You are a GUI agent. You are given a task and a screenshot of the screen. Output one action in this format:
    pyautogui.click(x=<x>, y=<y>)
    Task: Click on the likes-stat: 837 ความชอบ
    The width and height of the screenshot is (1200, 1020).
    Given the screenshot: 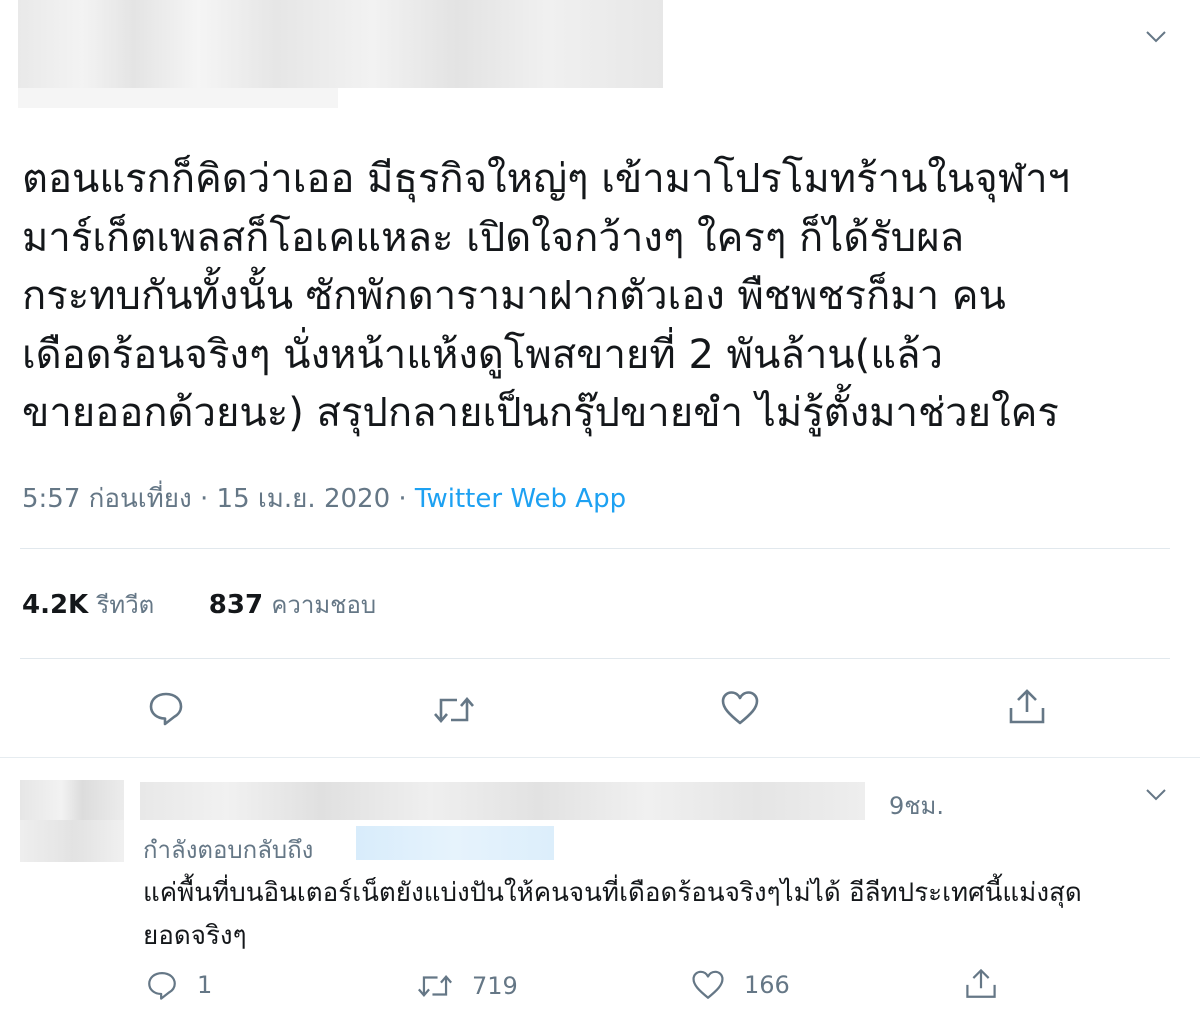 What is the action you would take?
    pyautogui.click(x=292, y=605)
    